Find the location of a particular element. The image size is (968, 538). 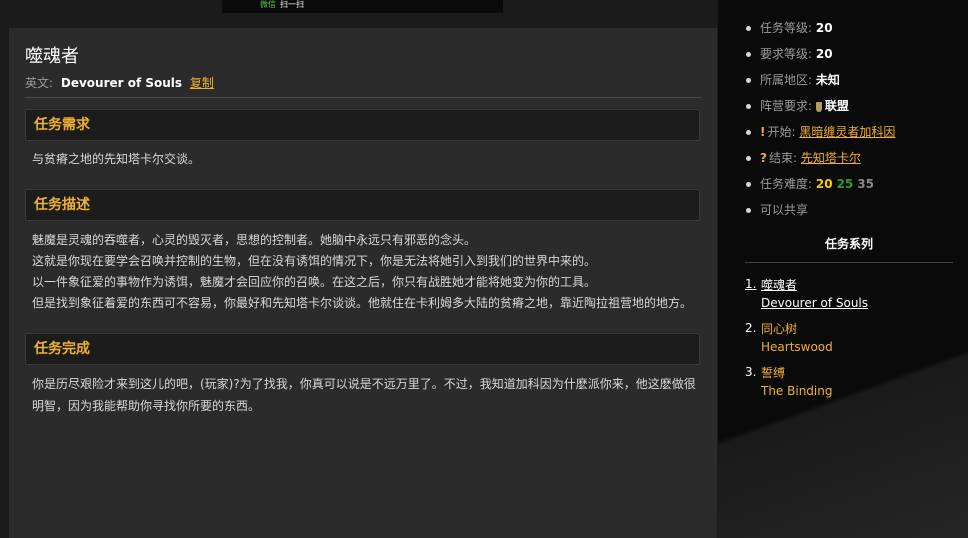

english-label: 英文: is located at coordinates (39, 83).